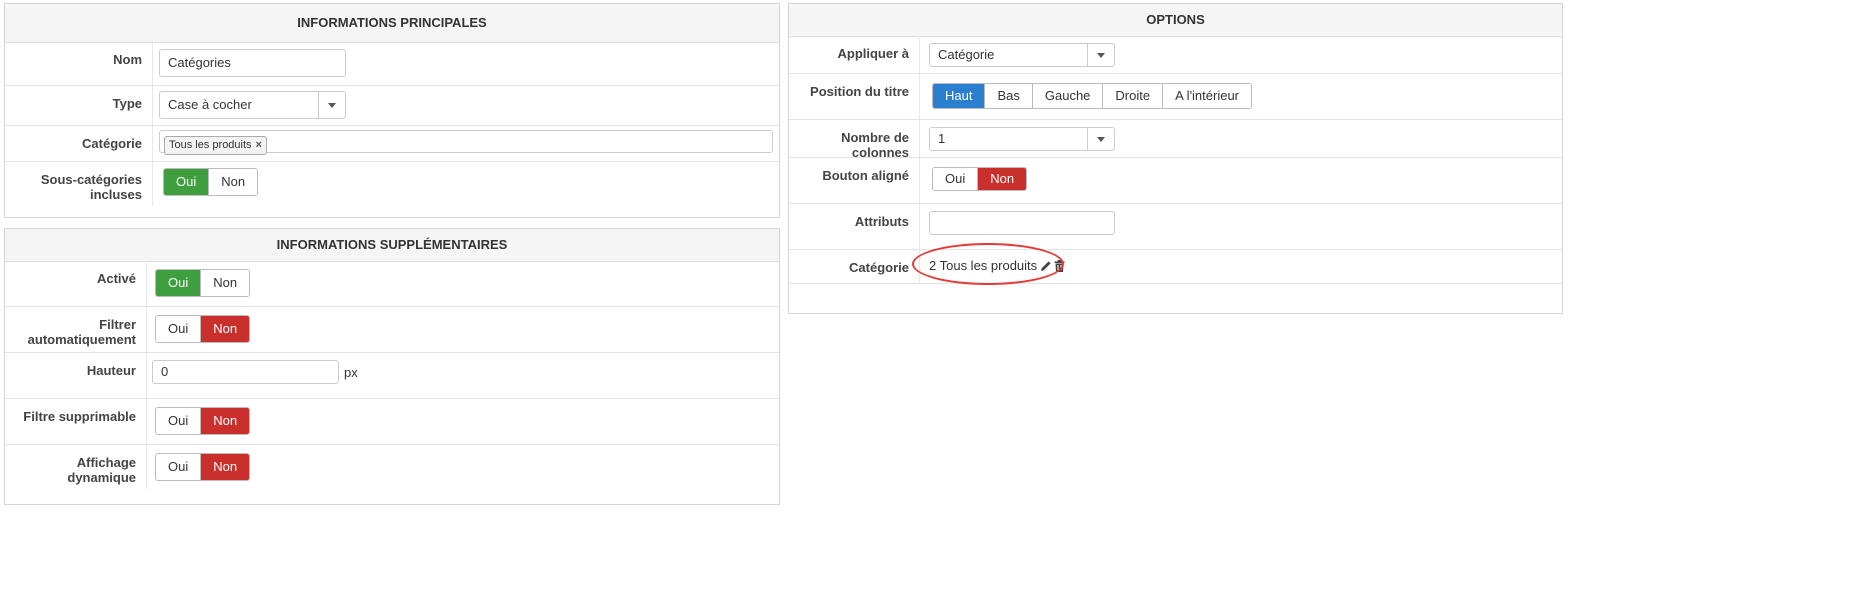 The height and width of the screenshot is (602, 1854). I want to click on appliquer-dropdown-toggle, so click(1100, 55).